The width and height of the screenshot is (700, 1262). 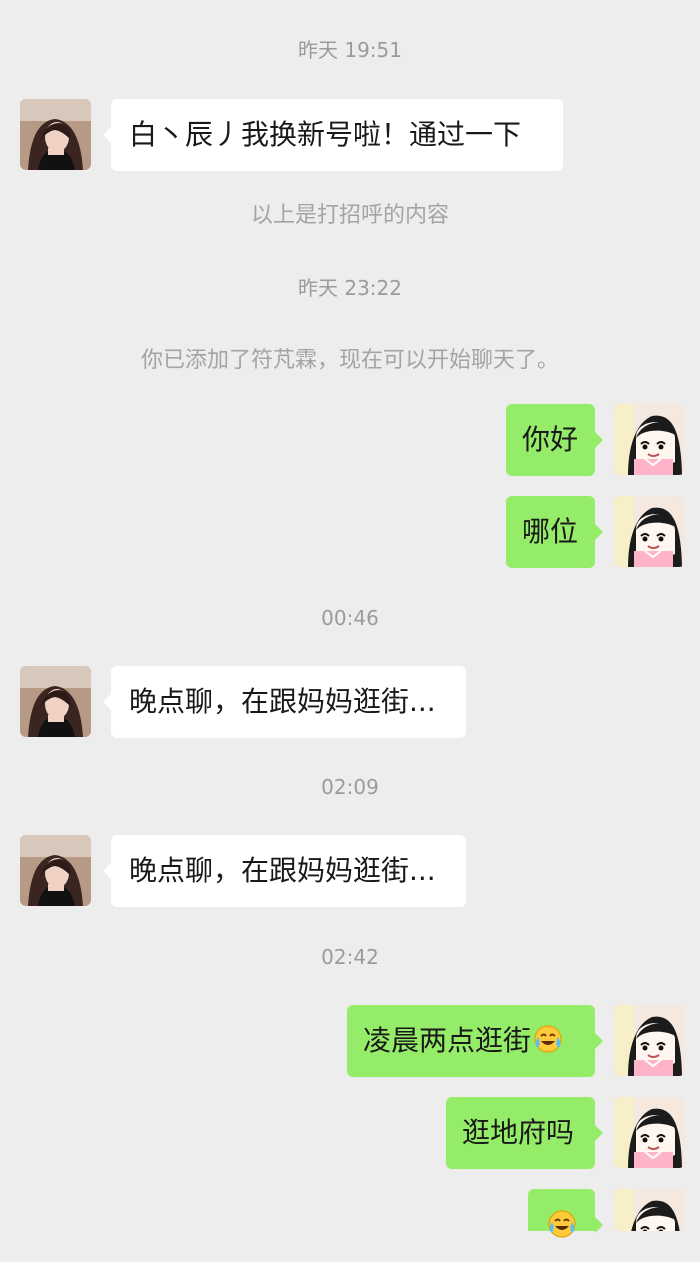 I want to click on timestamp: 02:42, so click(x=350, y=957).